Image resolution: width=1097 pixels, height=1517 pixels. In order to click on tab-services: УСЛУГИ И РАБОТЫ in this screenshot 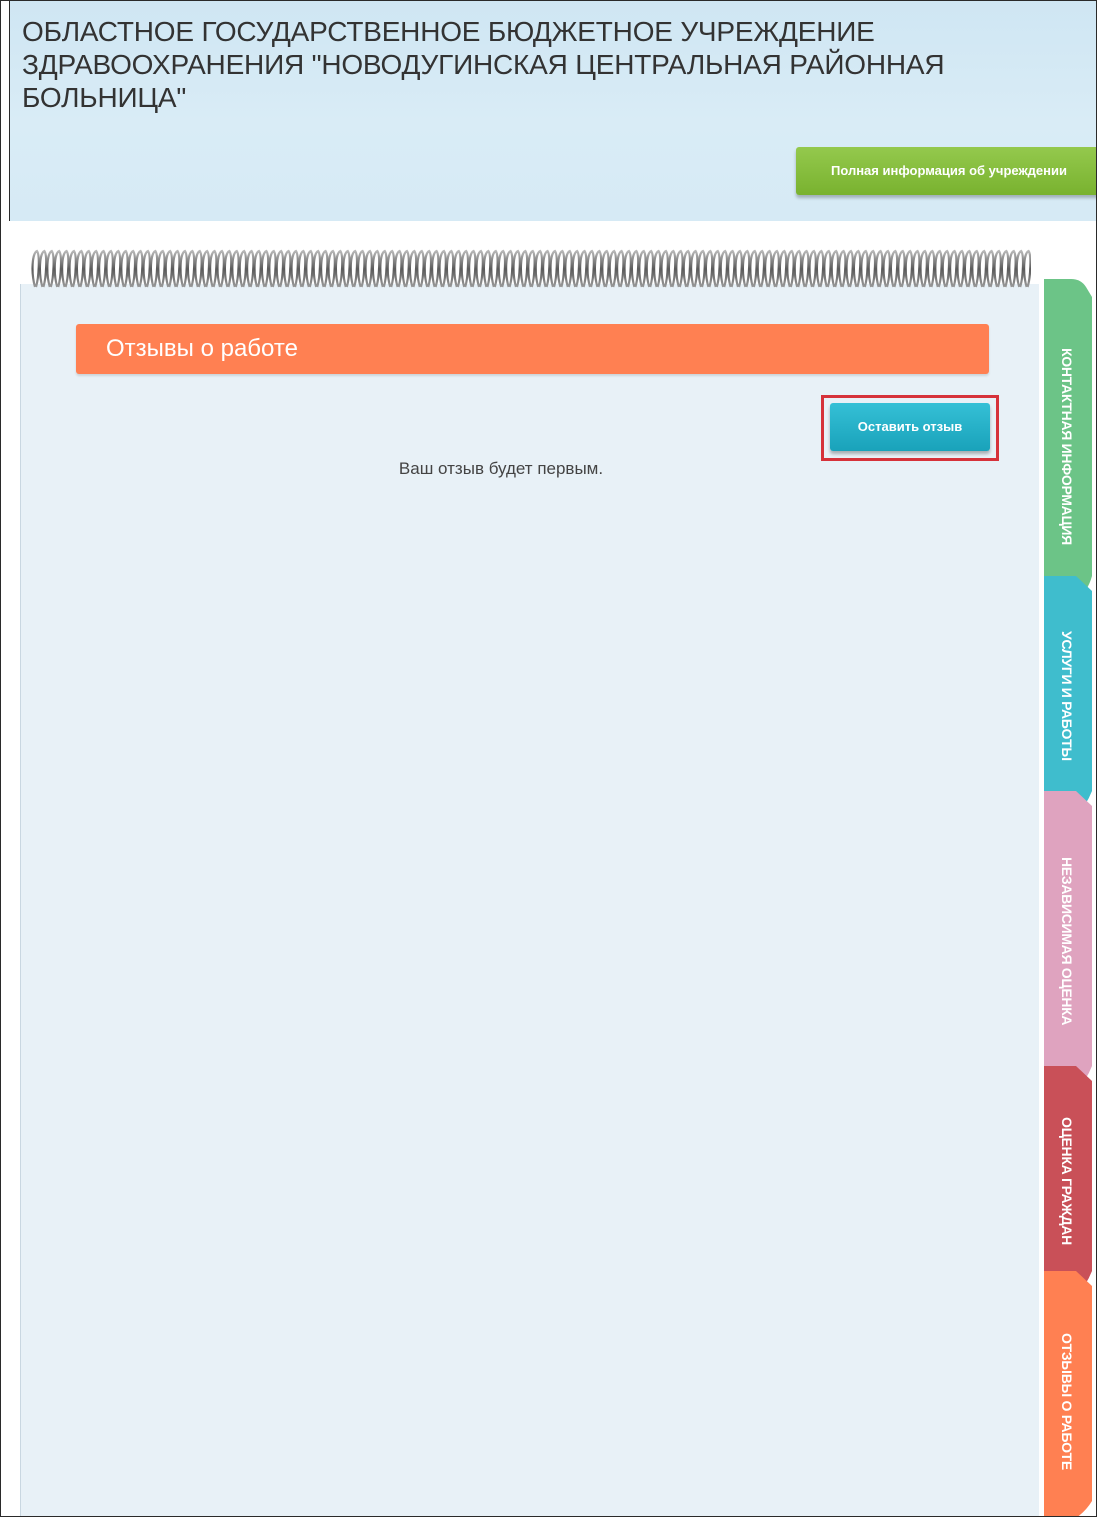, I will do `click(1066, 696)`.